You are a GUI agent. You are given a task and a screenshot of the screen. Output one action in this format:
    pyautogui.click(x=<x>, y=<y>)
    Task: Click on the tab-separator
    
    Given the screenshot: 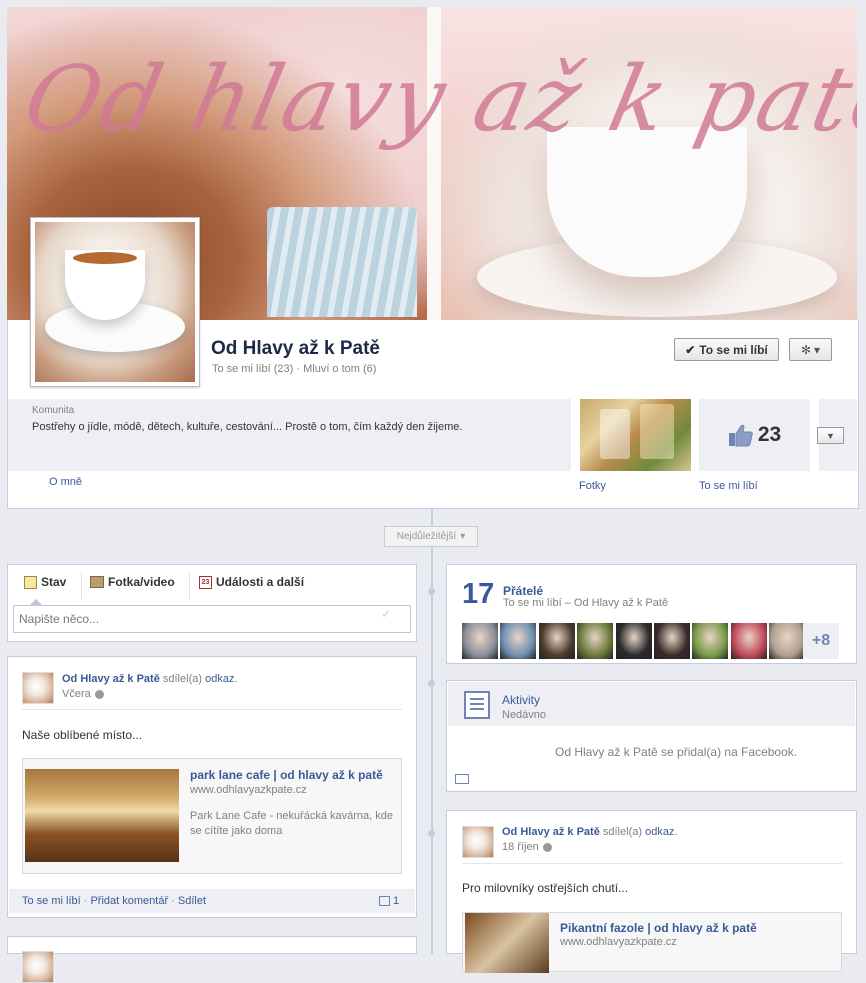 What is the action you would take?
    pyautogui.click(x=189, y=586)
    